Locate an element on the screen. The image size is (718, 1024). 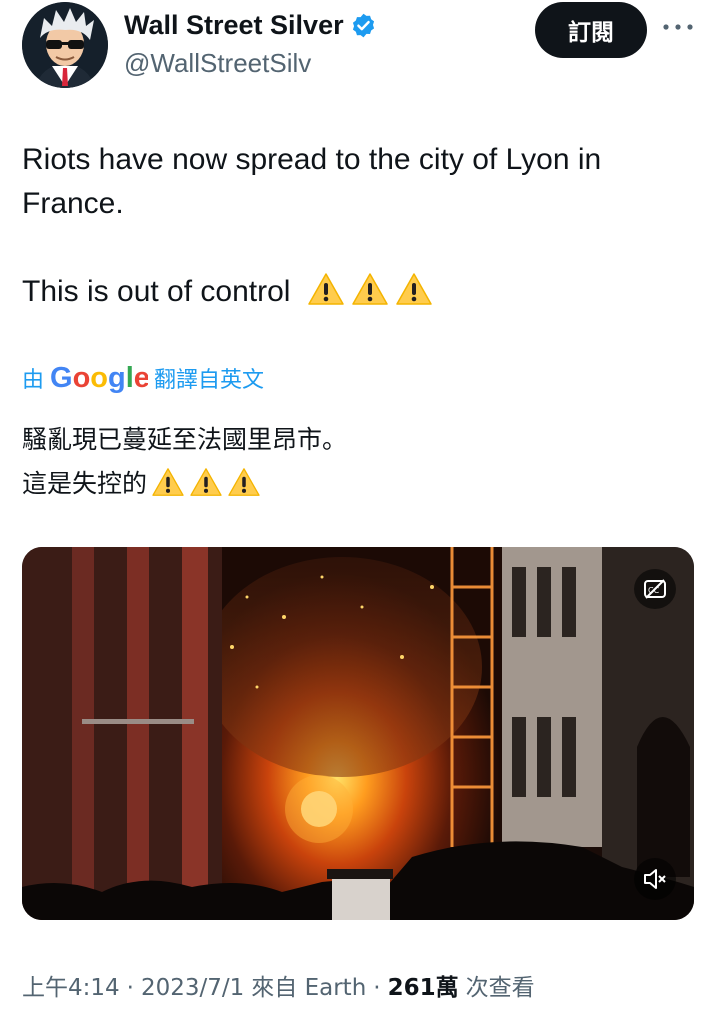
translation-prefix: 由 is located at coordinates (33, 380).